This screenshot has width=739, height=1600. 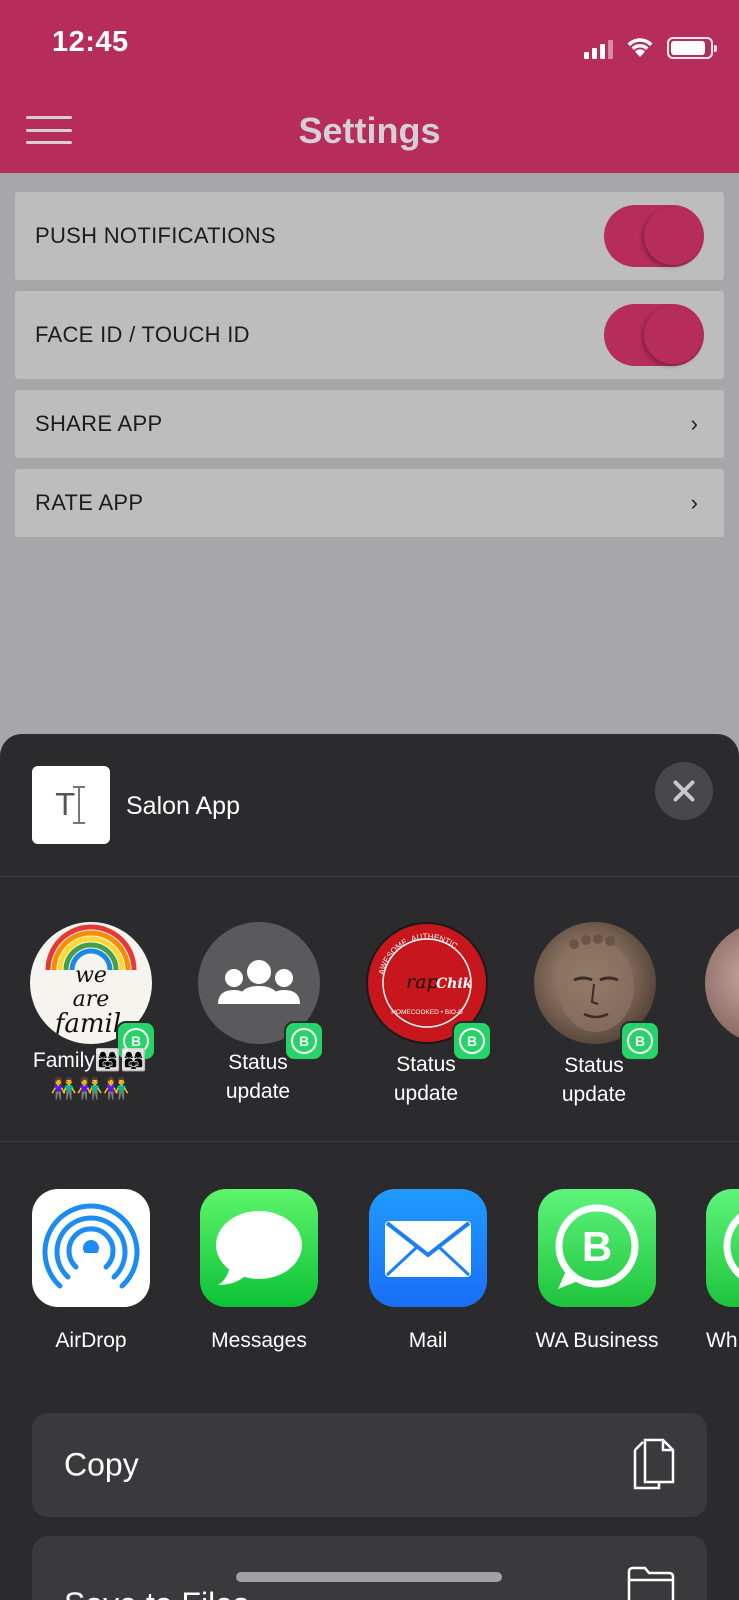 What do you see at coordinates (722, 1248) in the screenshot?
I see `whatsapp-icon` at bounding box center [722, 1248].